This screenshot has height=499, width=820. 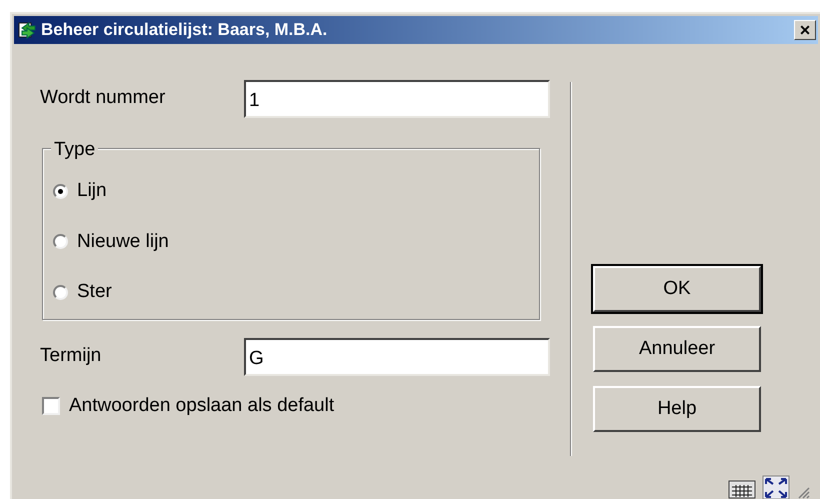 What do you see at coordinates (92, 191) in the screenshot?
I see `radio-label: Lijn` at bounding box center [92, 191].